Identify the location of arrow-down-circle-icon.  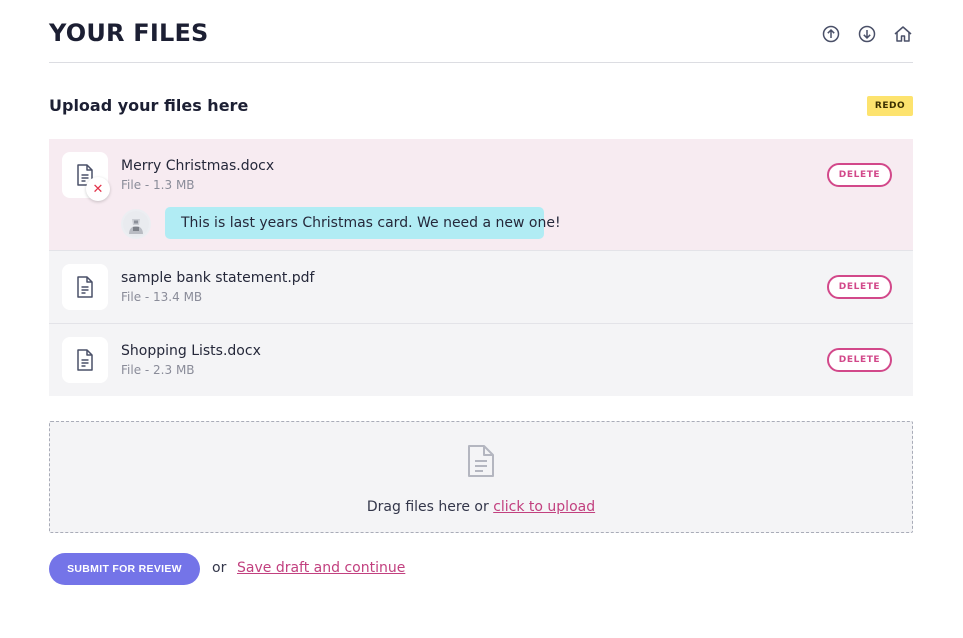
(867, 34).